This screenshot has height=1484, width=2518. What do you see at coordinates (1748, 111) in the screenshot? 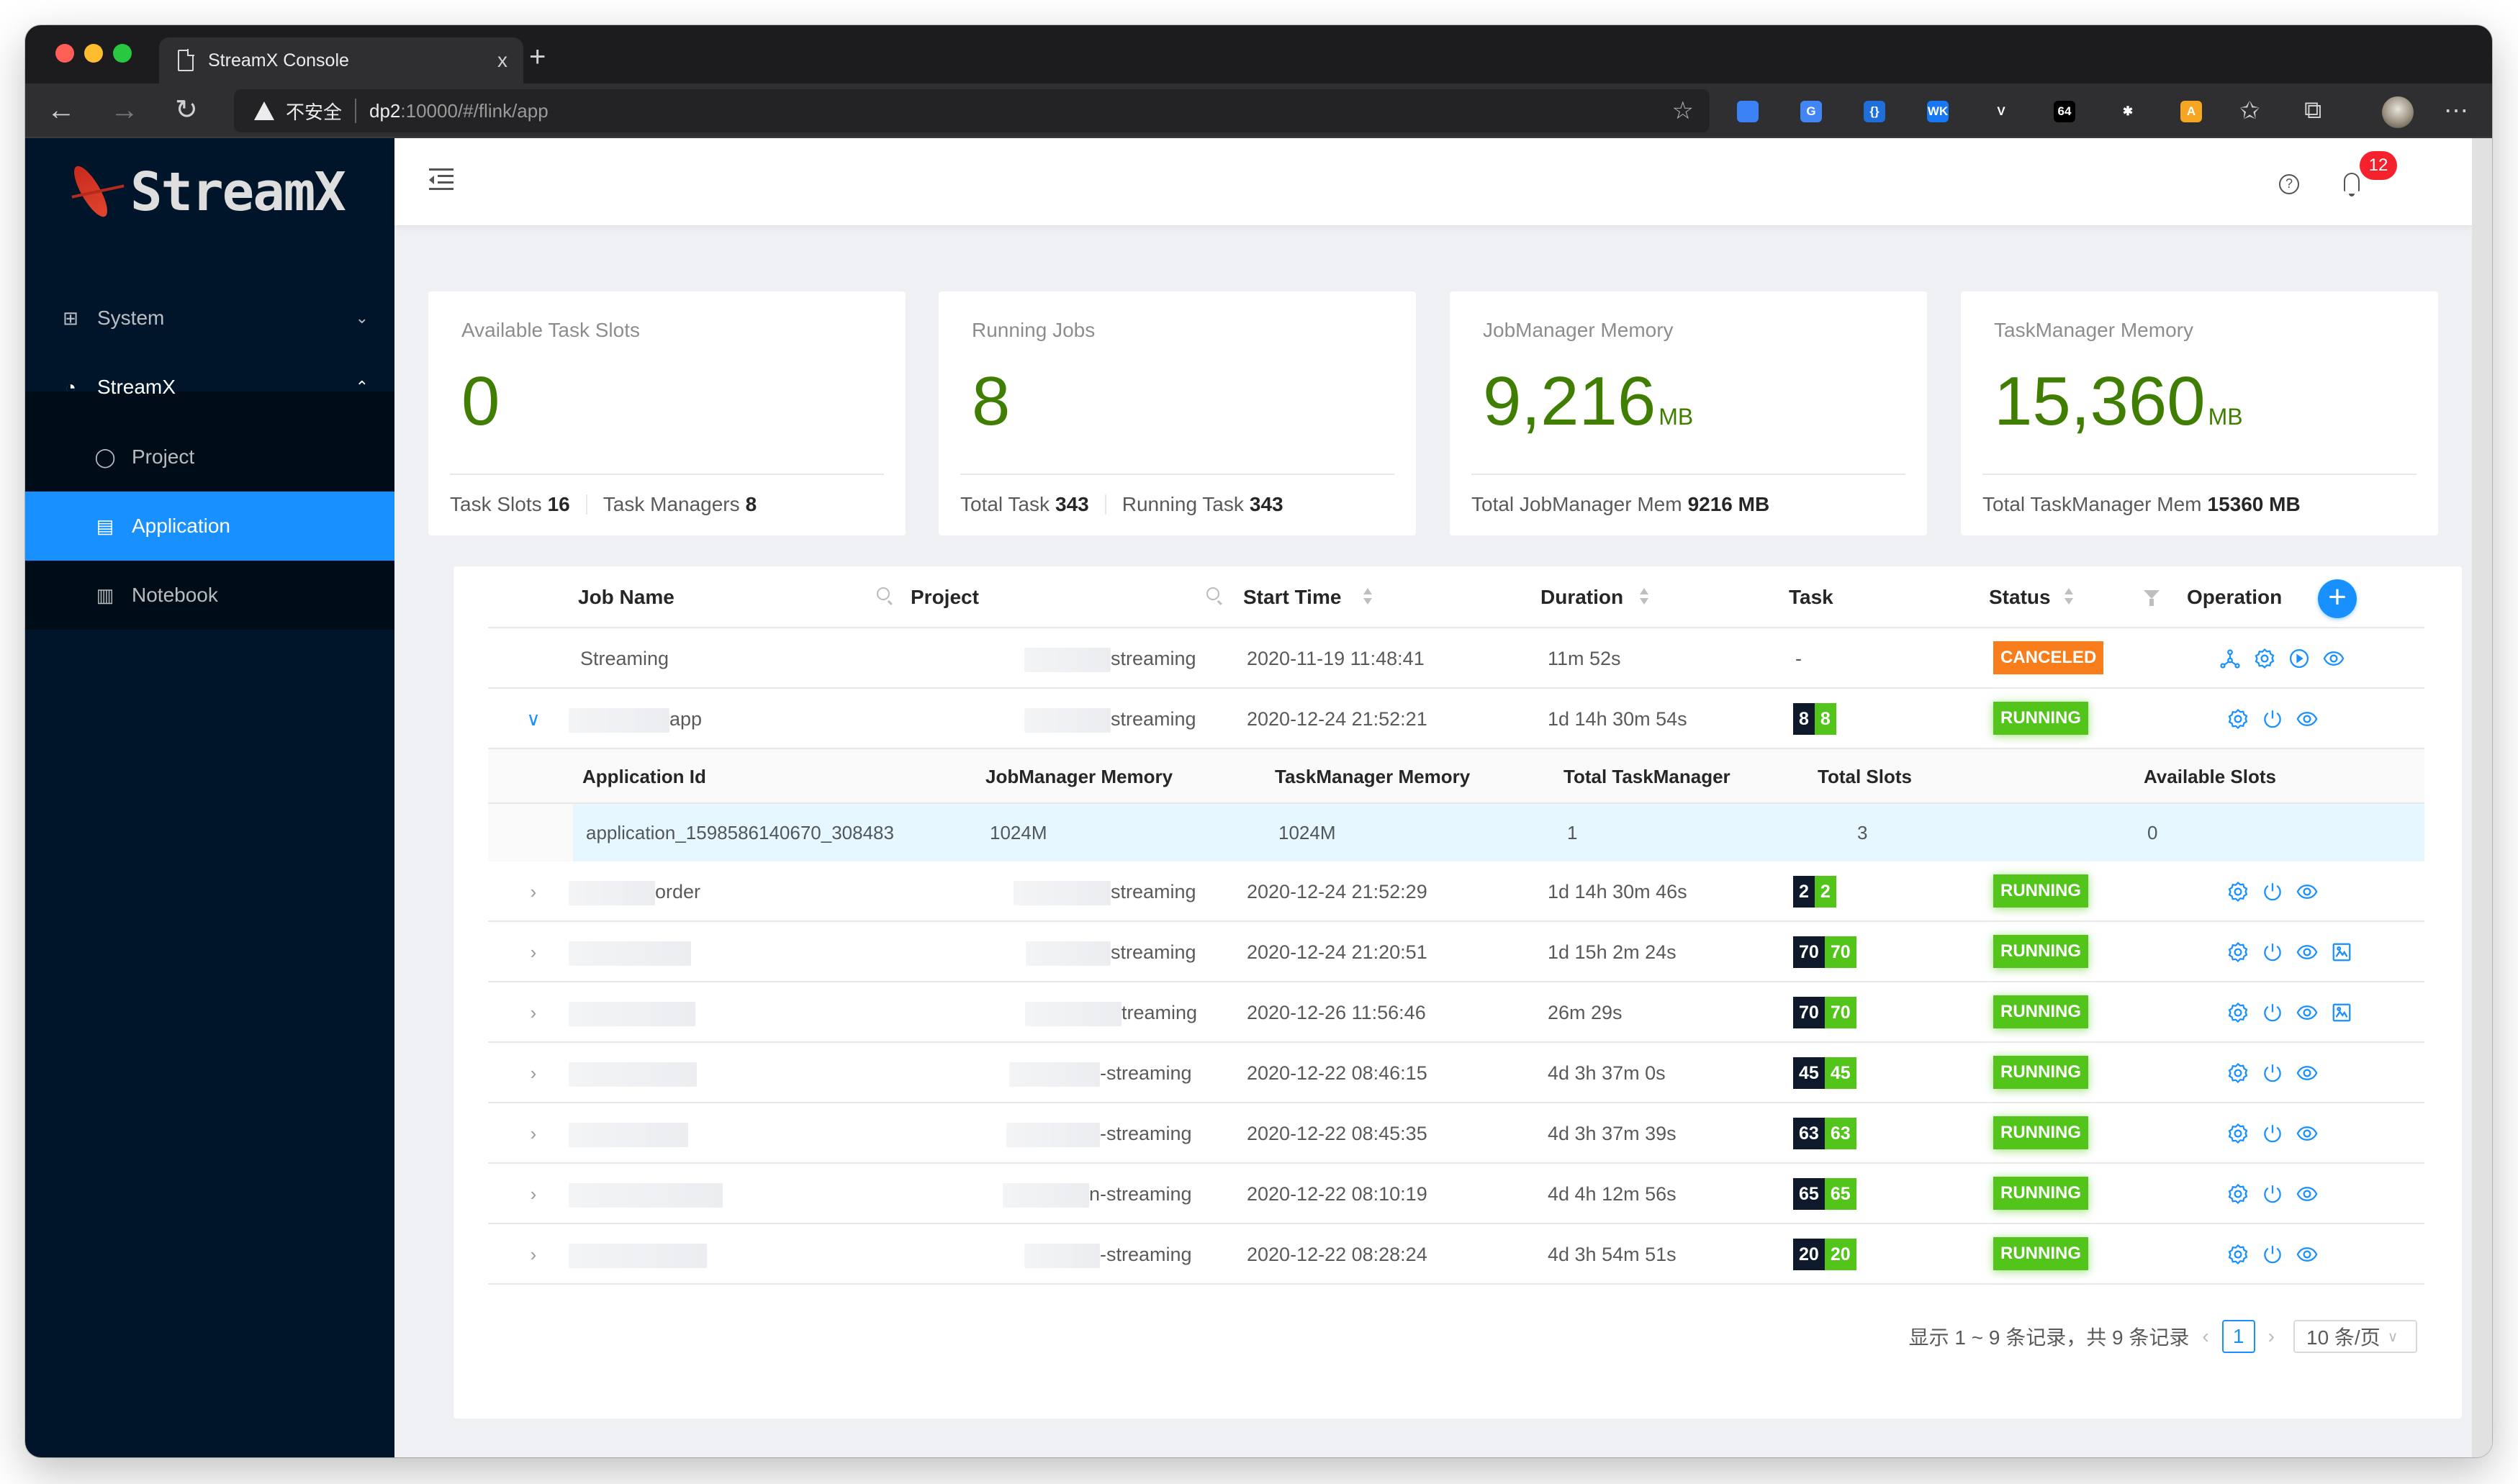
I see `ext-badge-icon` at bounding box center [1748, 111].